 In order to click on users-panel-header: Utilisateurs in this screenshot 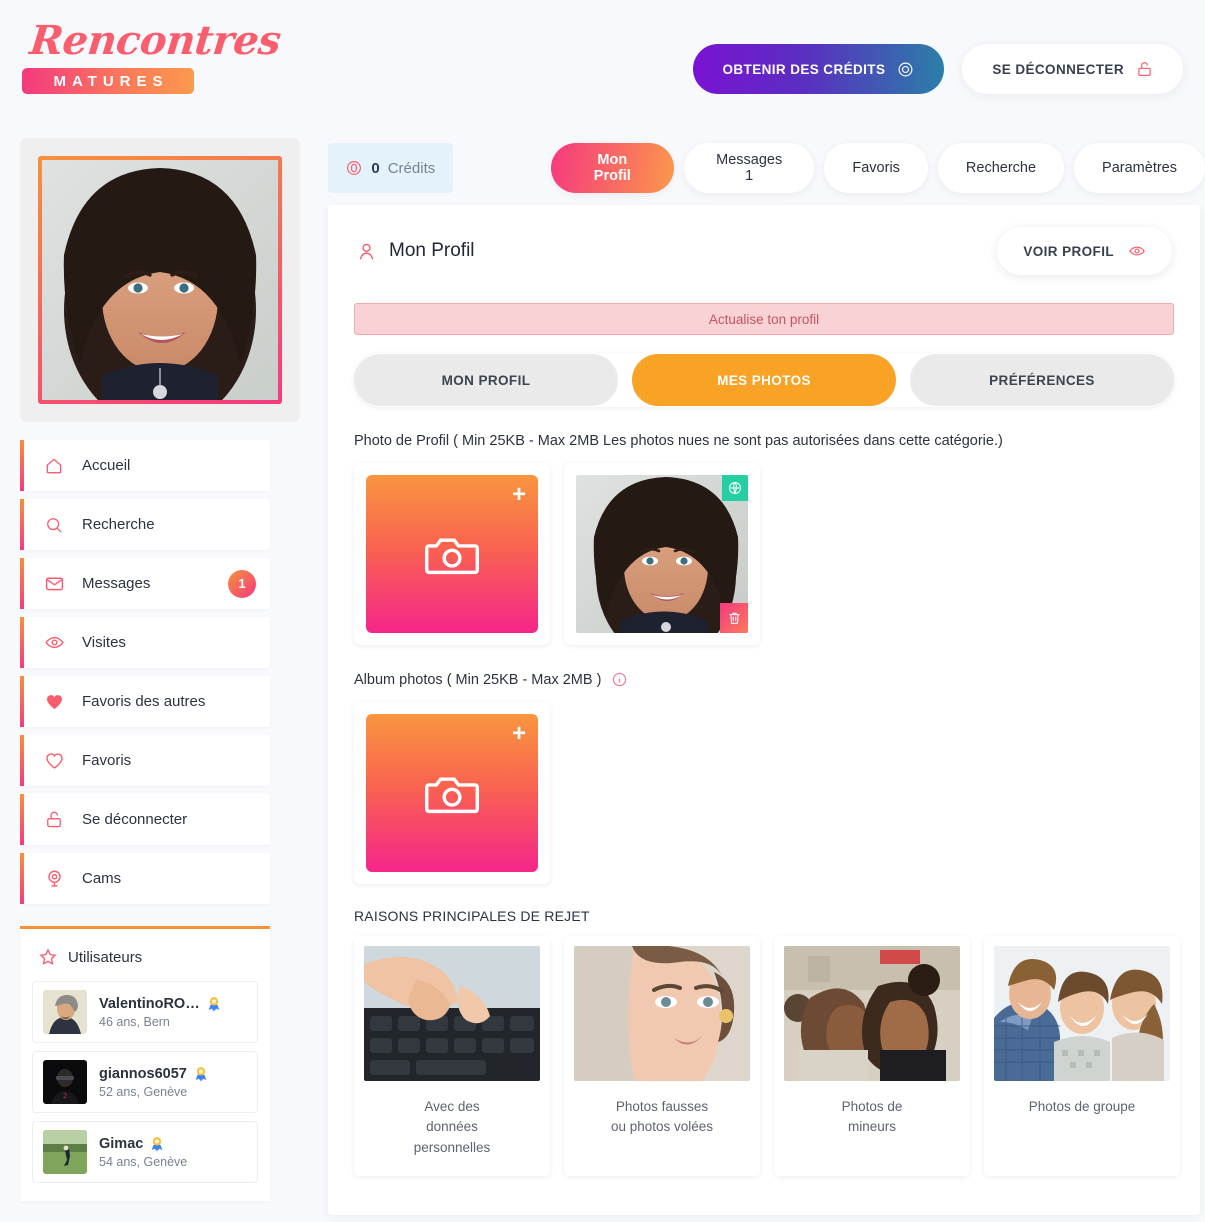, I will do `click(145, 962)`.